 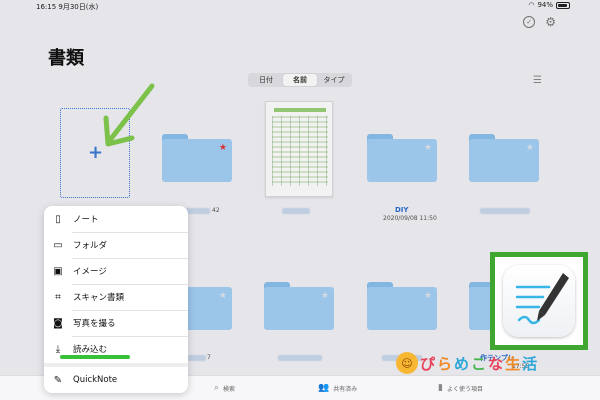 What do you see at coordinates (513, 363) in the screenshot?
I see `watermark-char: 生` at bounding box center [513, 363].